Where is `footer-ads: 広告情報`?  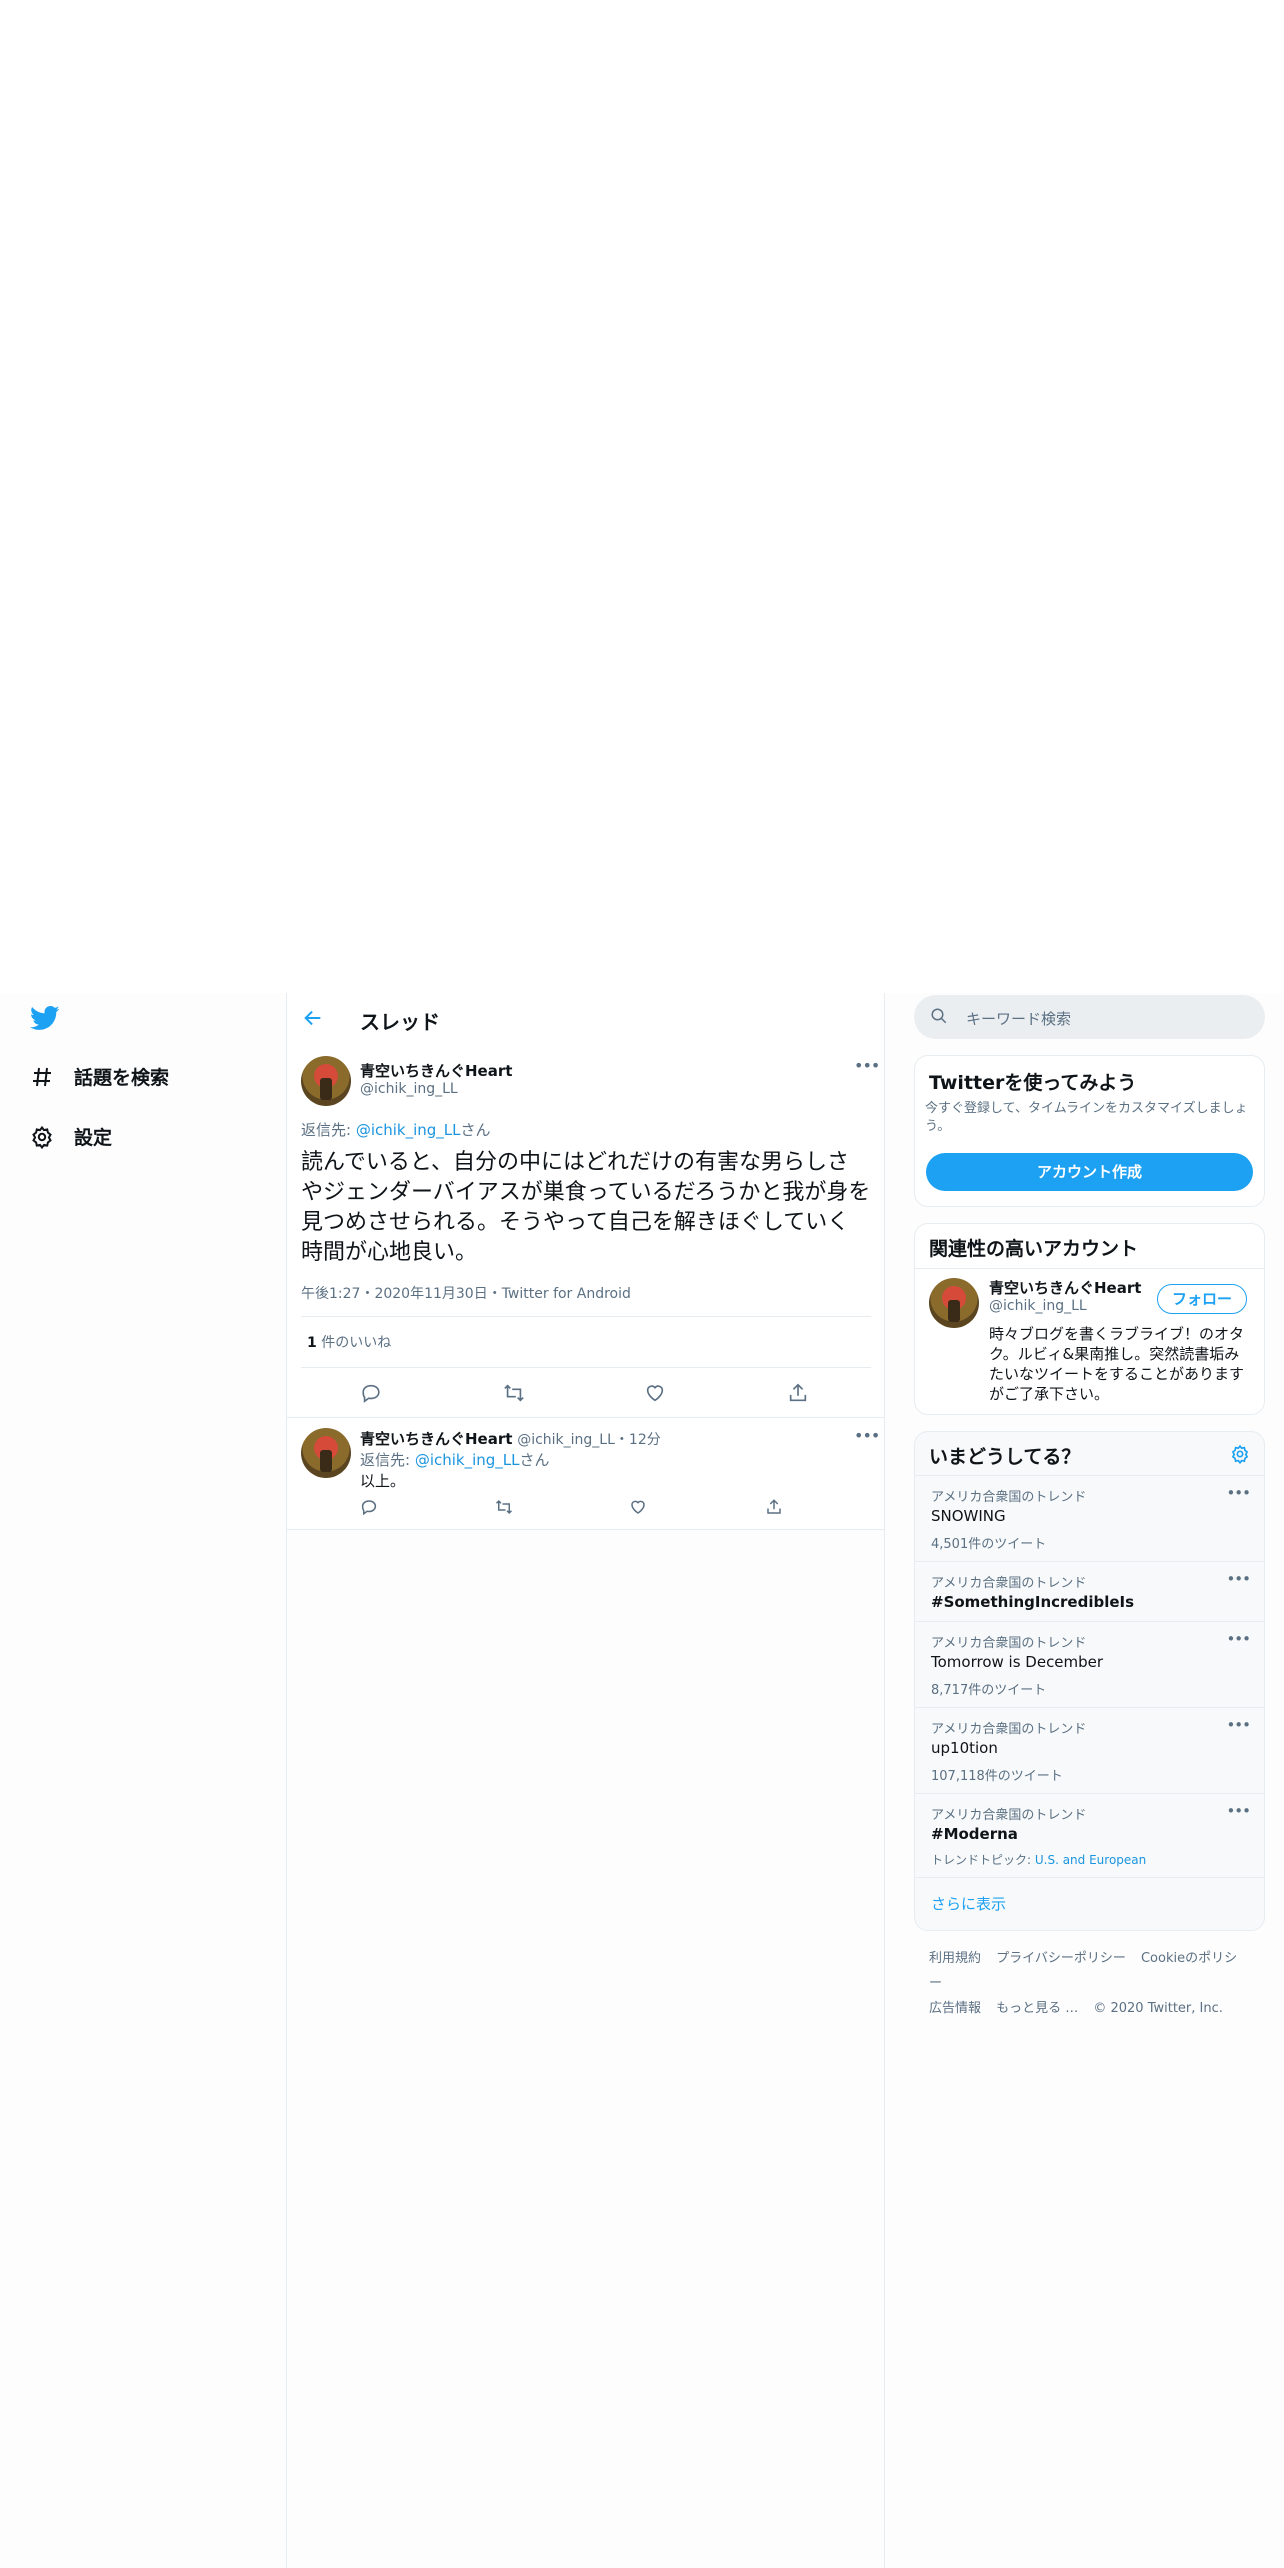 footer-ads: 広告情報 is located at coordinates (955, 2008).